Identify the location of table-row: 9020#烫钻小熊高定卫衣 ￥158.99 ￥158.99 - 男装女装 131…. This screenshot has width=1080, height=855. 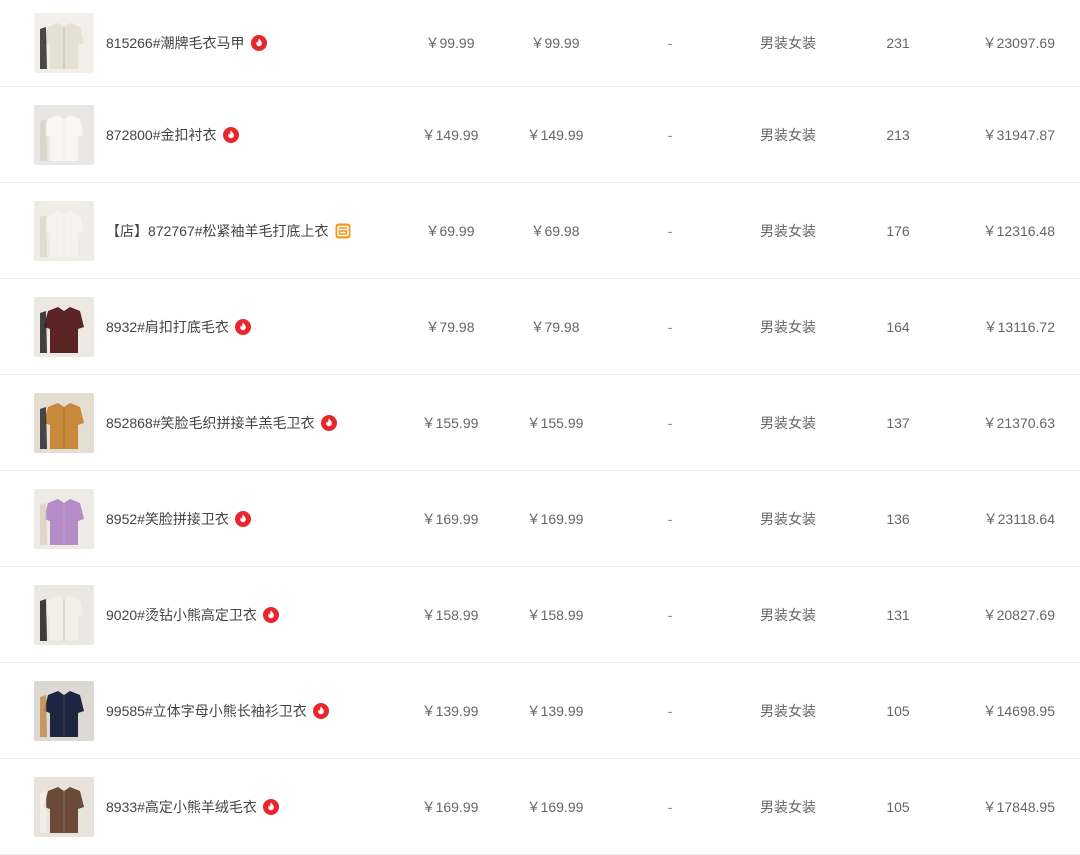
(540, 615).